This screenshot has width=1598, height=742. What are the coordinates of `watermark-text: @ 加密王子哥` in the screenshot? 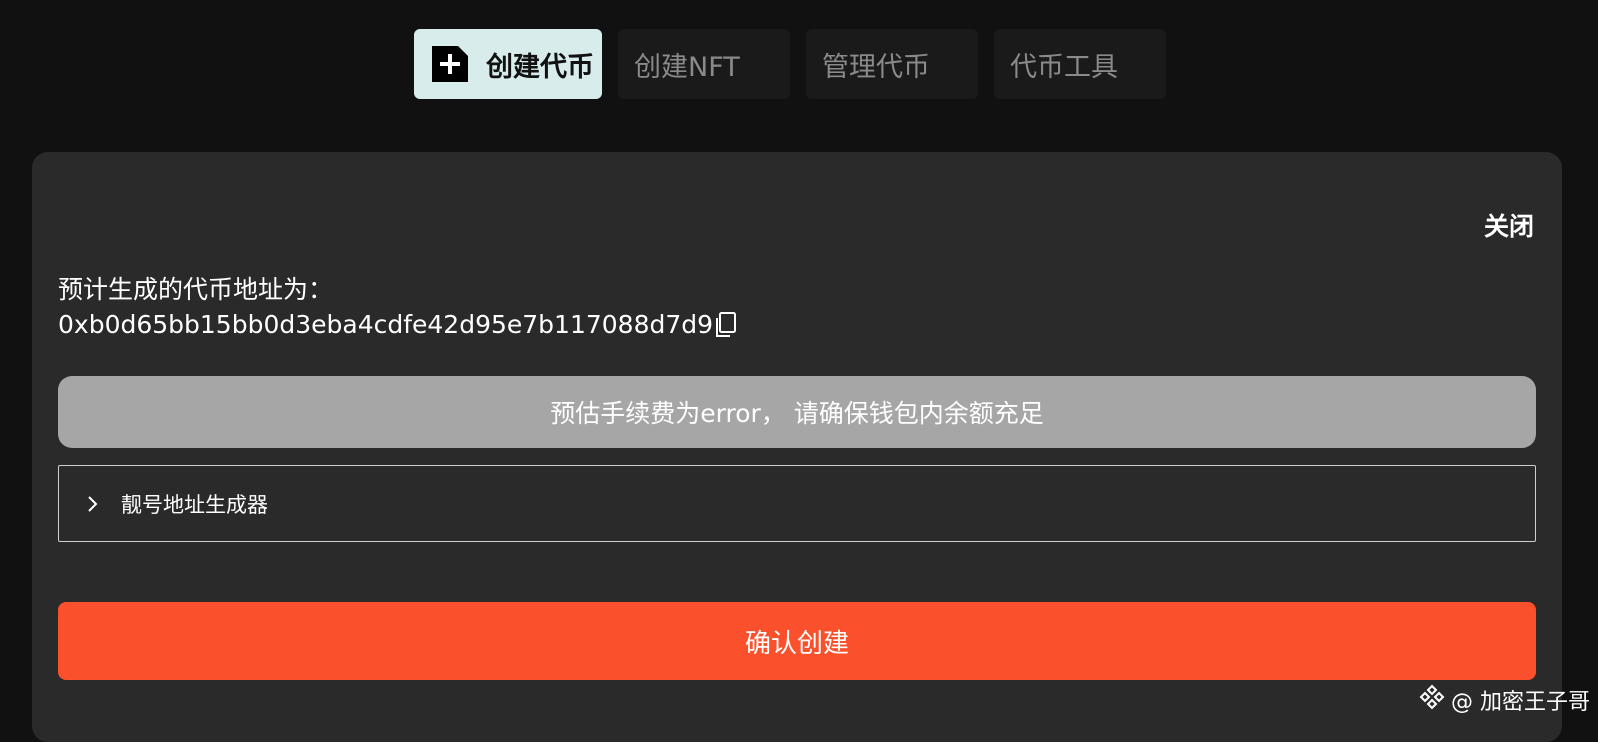 It's located at (1520, 702).